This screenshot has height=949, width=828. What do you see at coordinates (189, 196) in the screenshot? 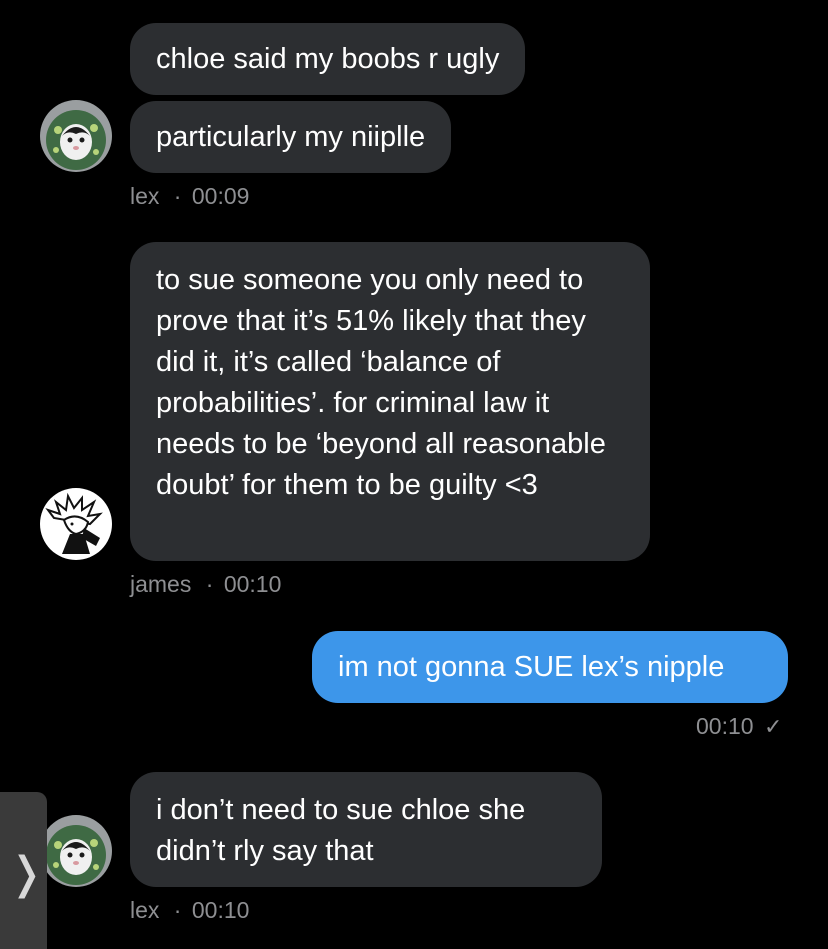
I see `message-meta: lex · 00:09` at bounding box center [189, 196].